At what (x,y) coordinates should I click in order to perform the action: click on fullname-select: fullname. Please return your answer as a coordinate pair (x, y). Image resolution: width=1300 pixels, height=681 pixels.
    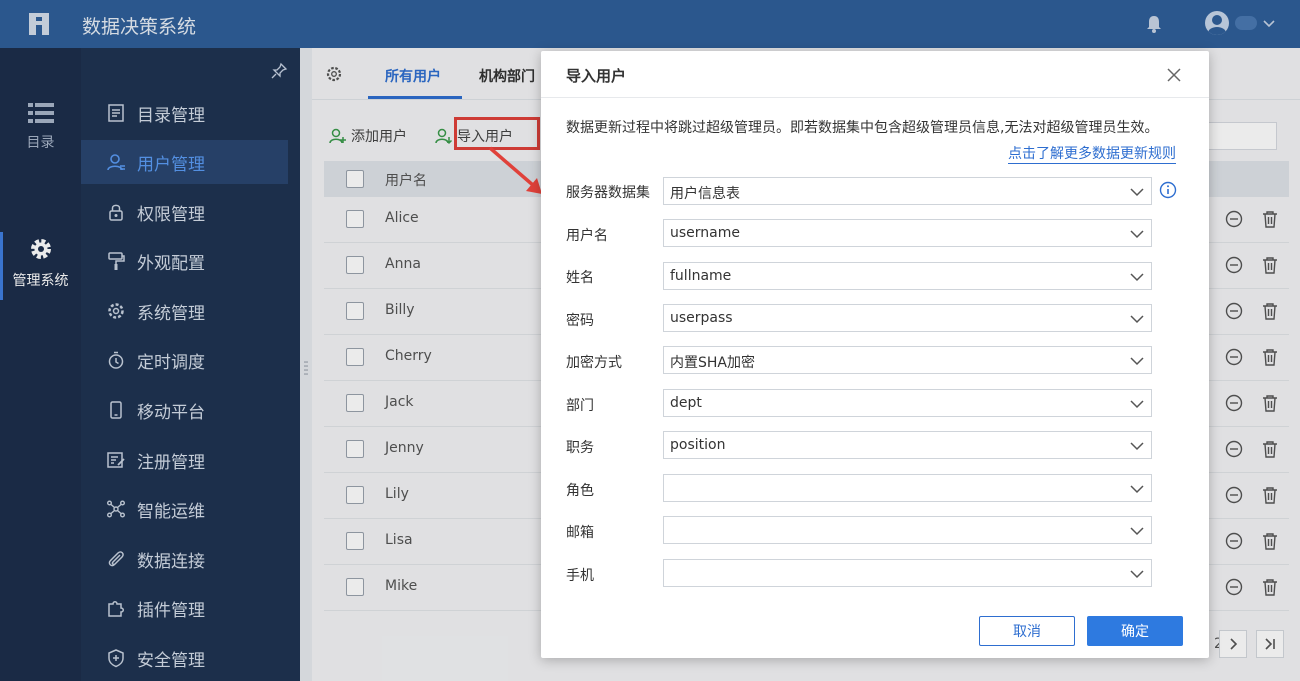
    Looking at the image, I should click on (907, 276).